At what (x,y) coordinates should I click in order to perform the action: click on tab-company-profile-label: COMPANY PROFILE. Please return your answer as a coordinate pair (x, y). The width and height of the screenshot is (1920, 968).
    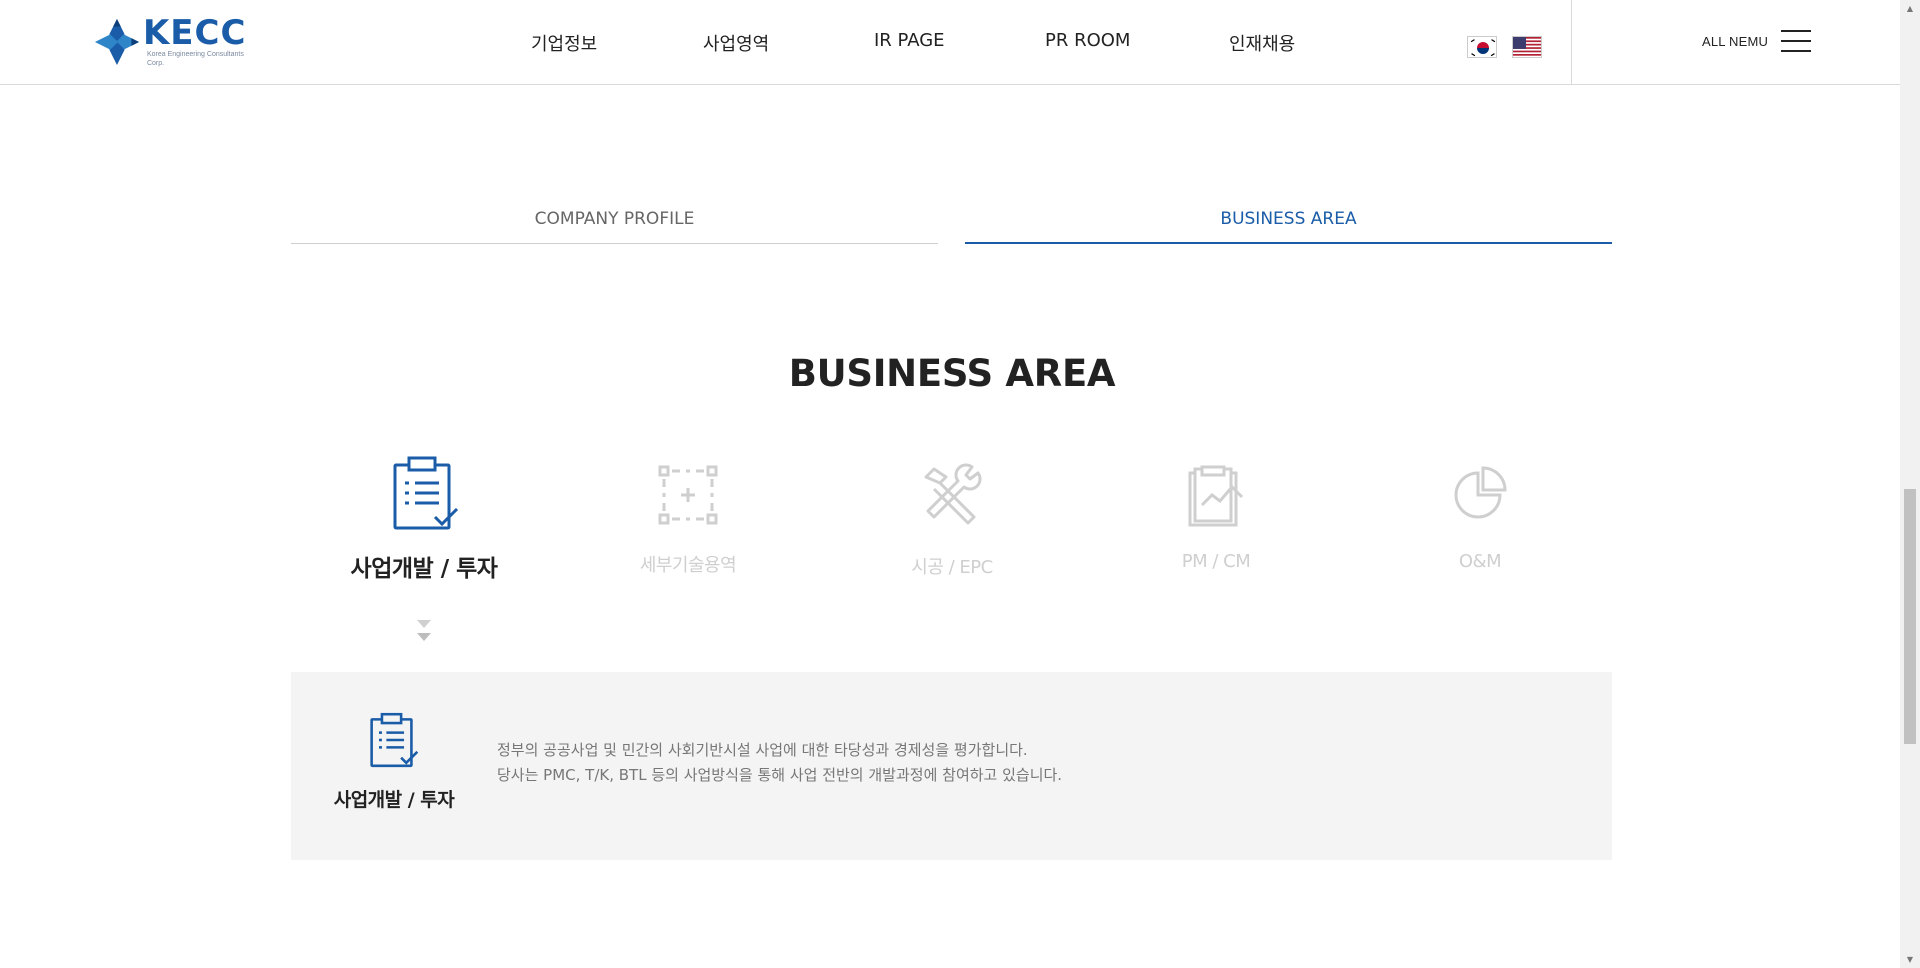
    Looking at the image, I should click on (614, 219).